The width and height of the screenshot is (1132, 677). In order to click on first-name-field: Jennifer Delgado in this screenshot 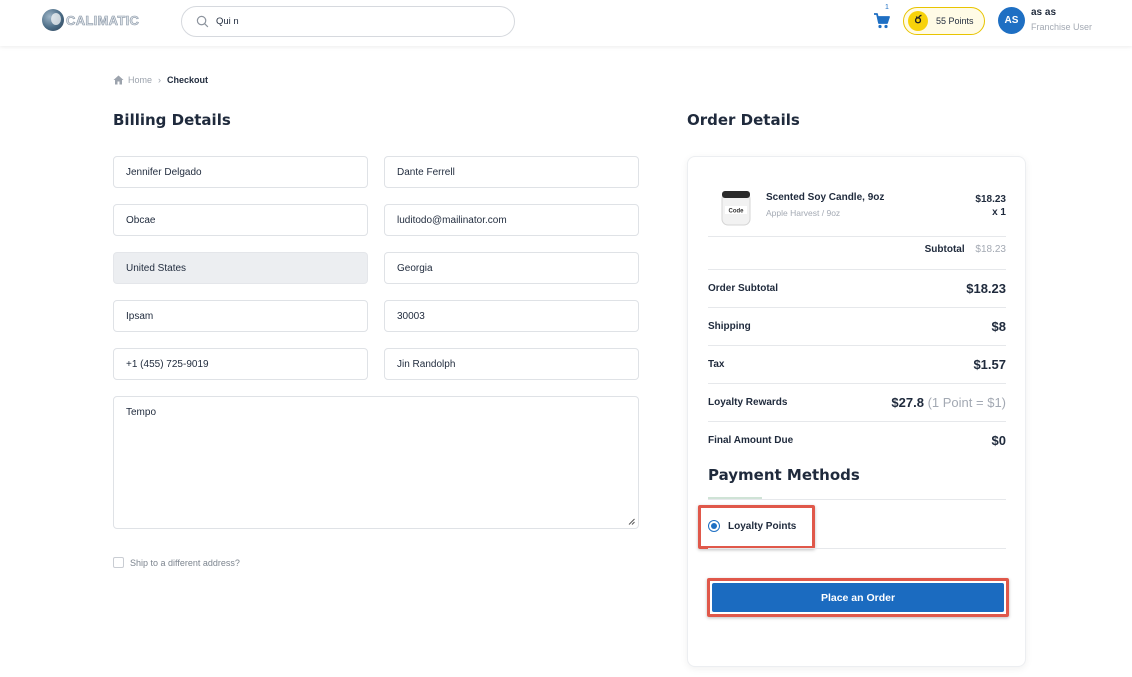, I will do `click(240, 172)`.